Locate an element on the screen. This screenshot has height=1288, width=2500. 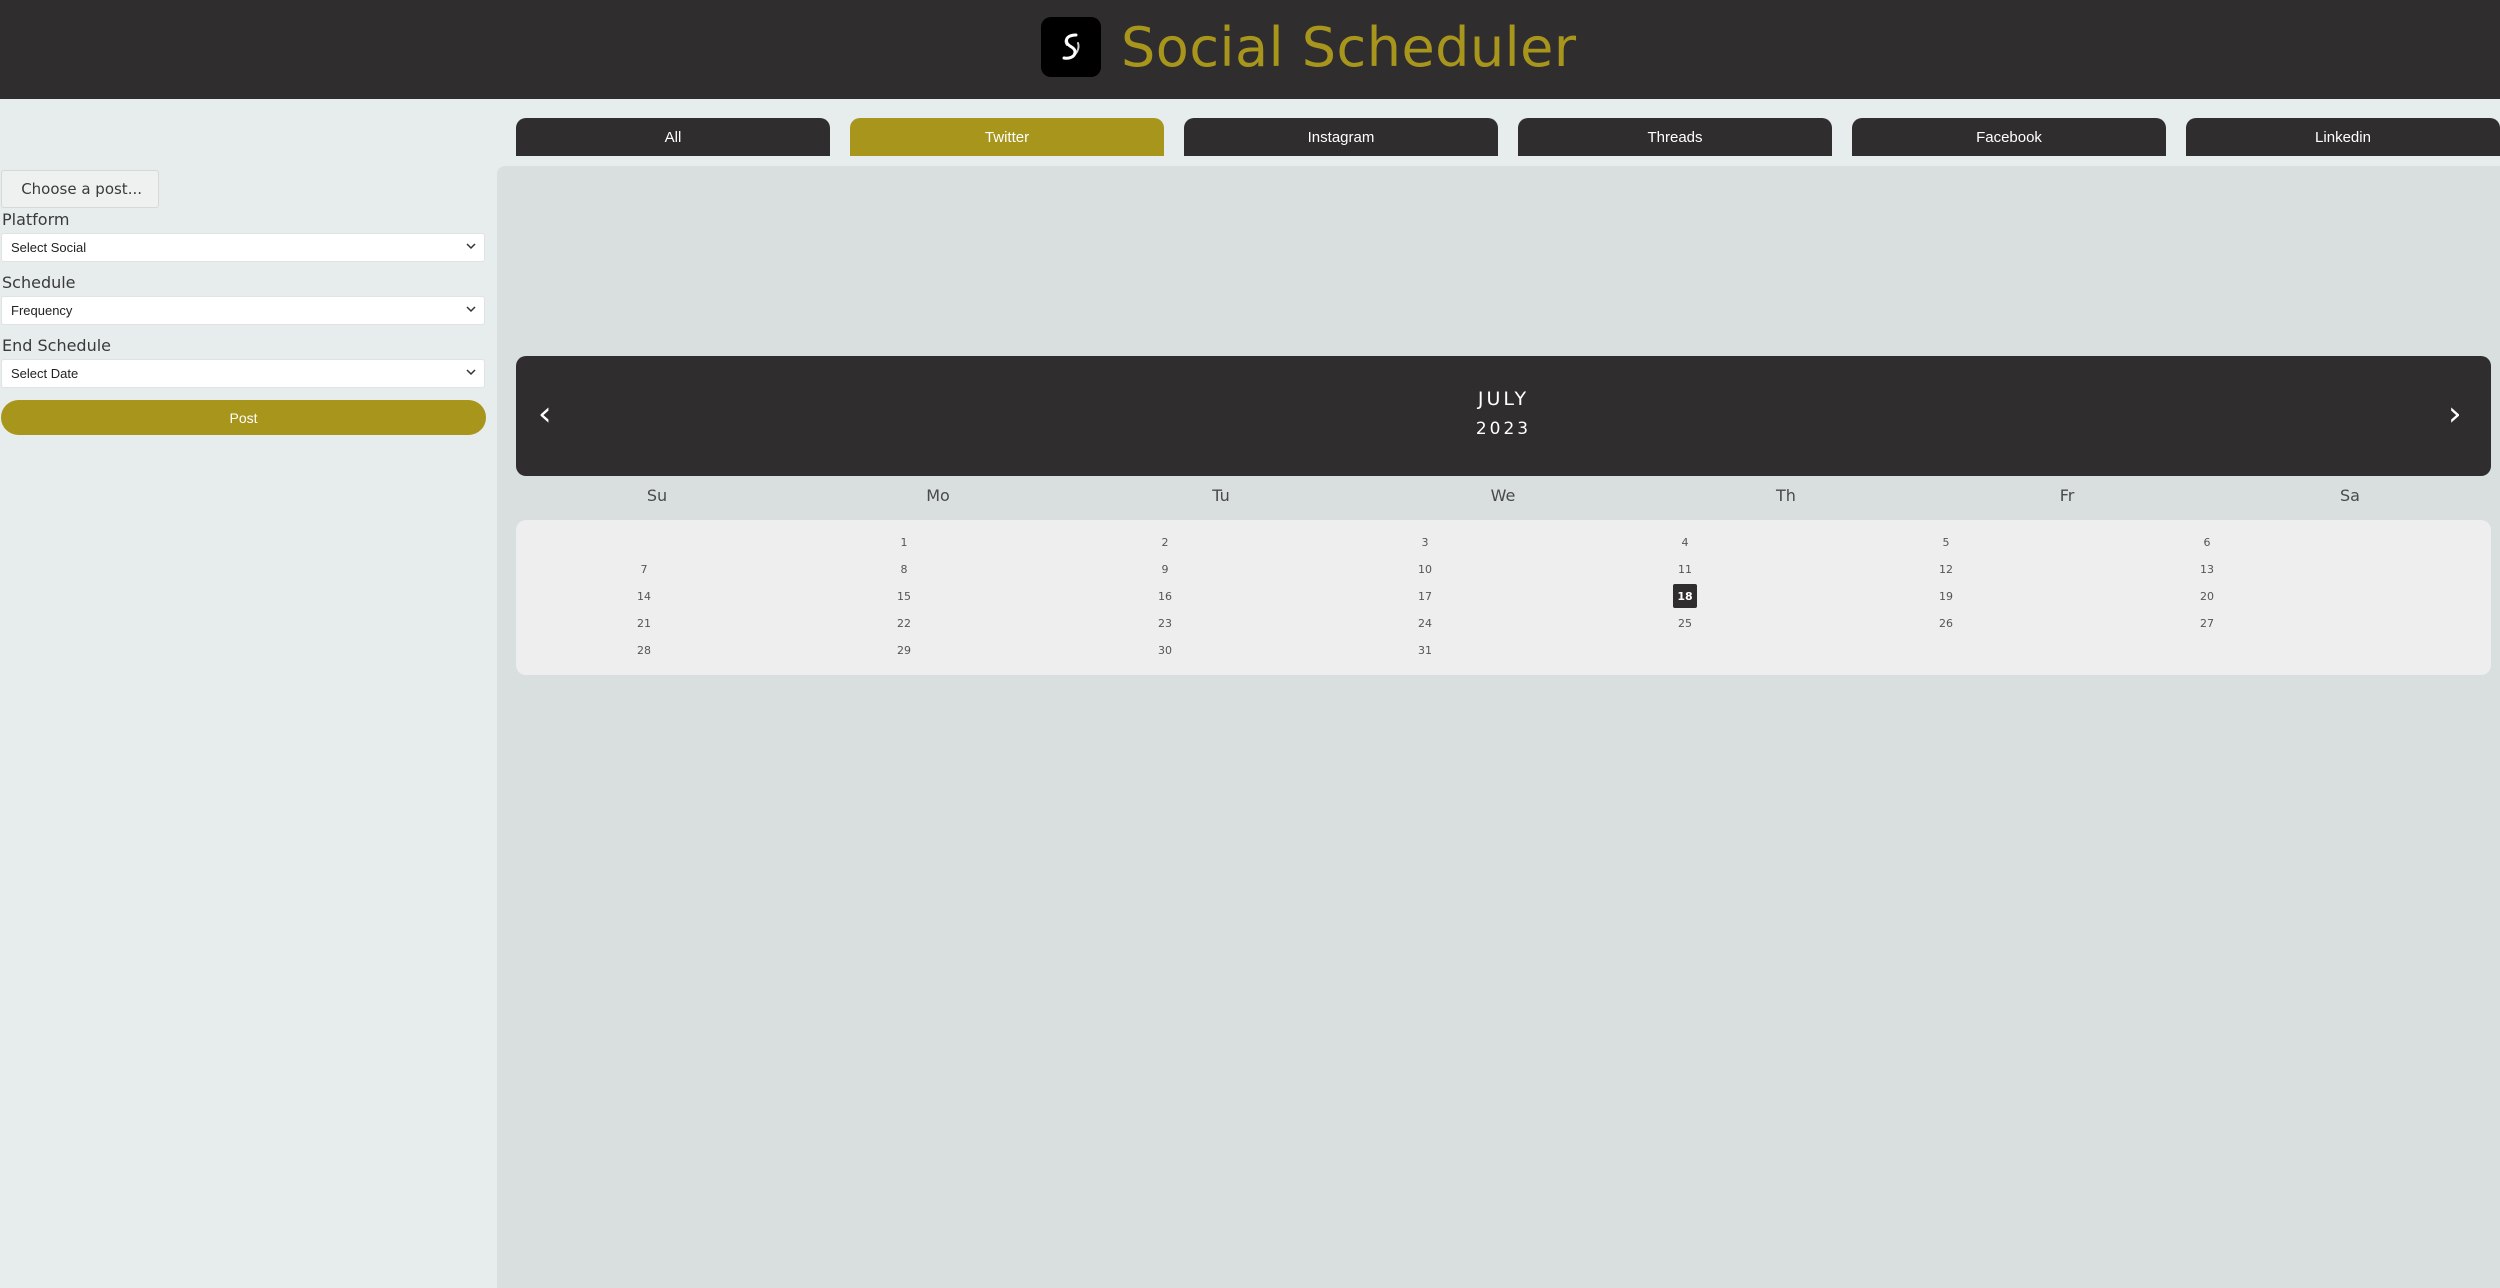
calendar-day: 11 is located at coordinates (1685, 569).